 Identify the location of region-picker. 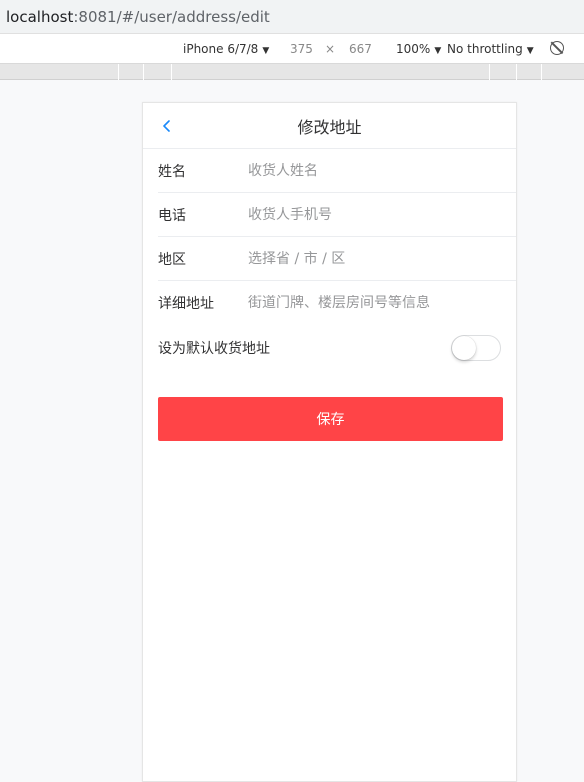
(374, 259).